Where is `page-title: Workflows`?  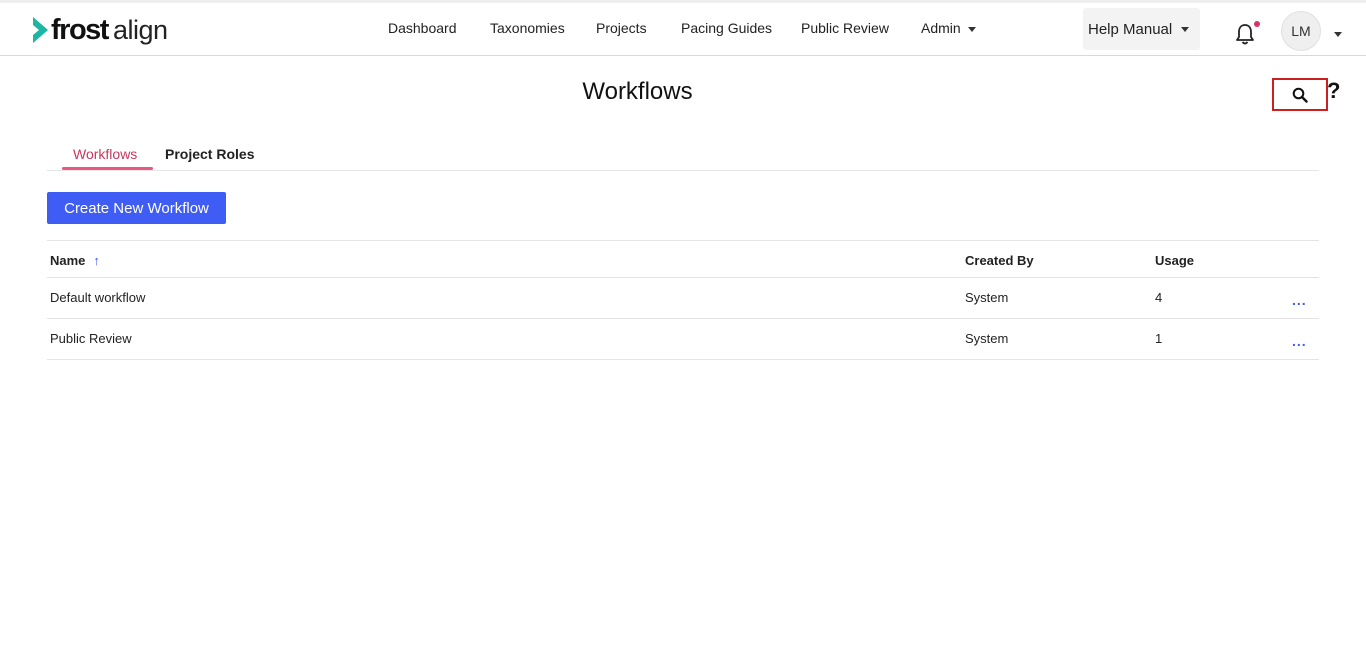 page-title: Workflows is located at coordinates (637, 91).